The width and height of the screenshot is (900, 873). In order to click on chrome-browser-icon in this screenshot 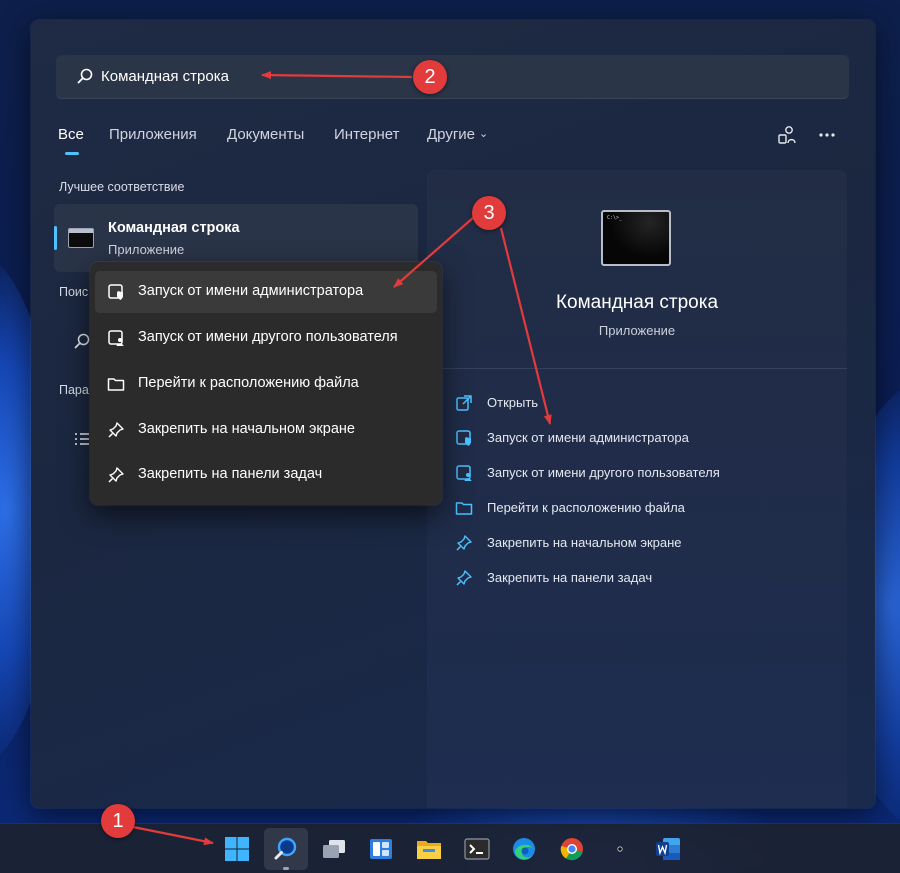, I will do `click(571, 849)`.